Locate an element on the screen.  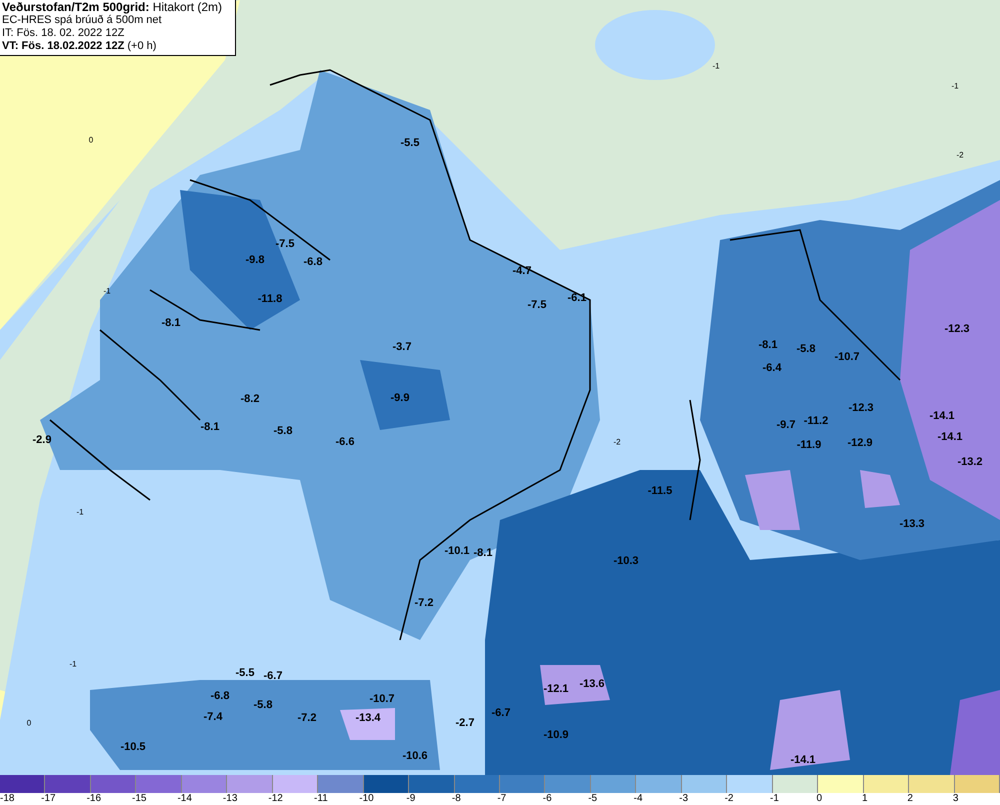
legend-label: -12 is located at coordinates (275, 798).